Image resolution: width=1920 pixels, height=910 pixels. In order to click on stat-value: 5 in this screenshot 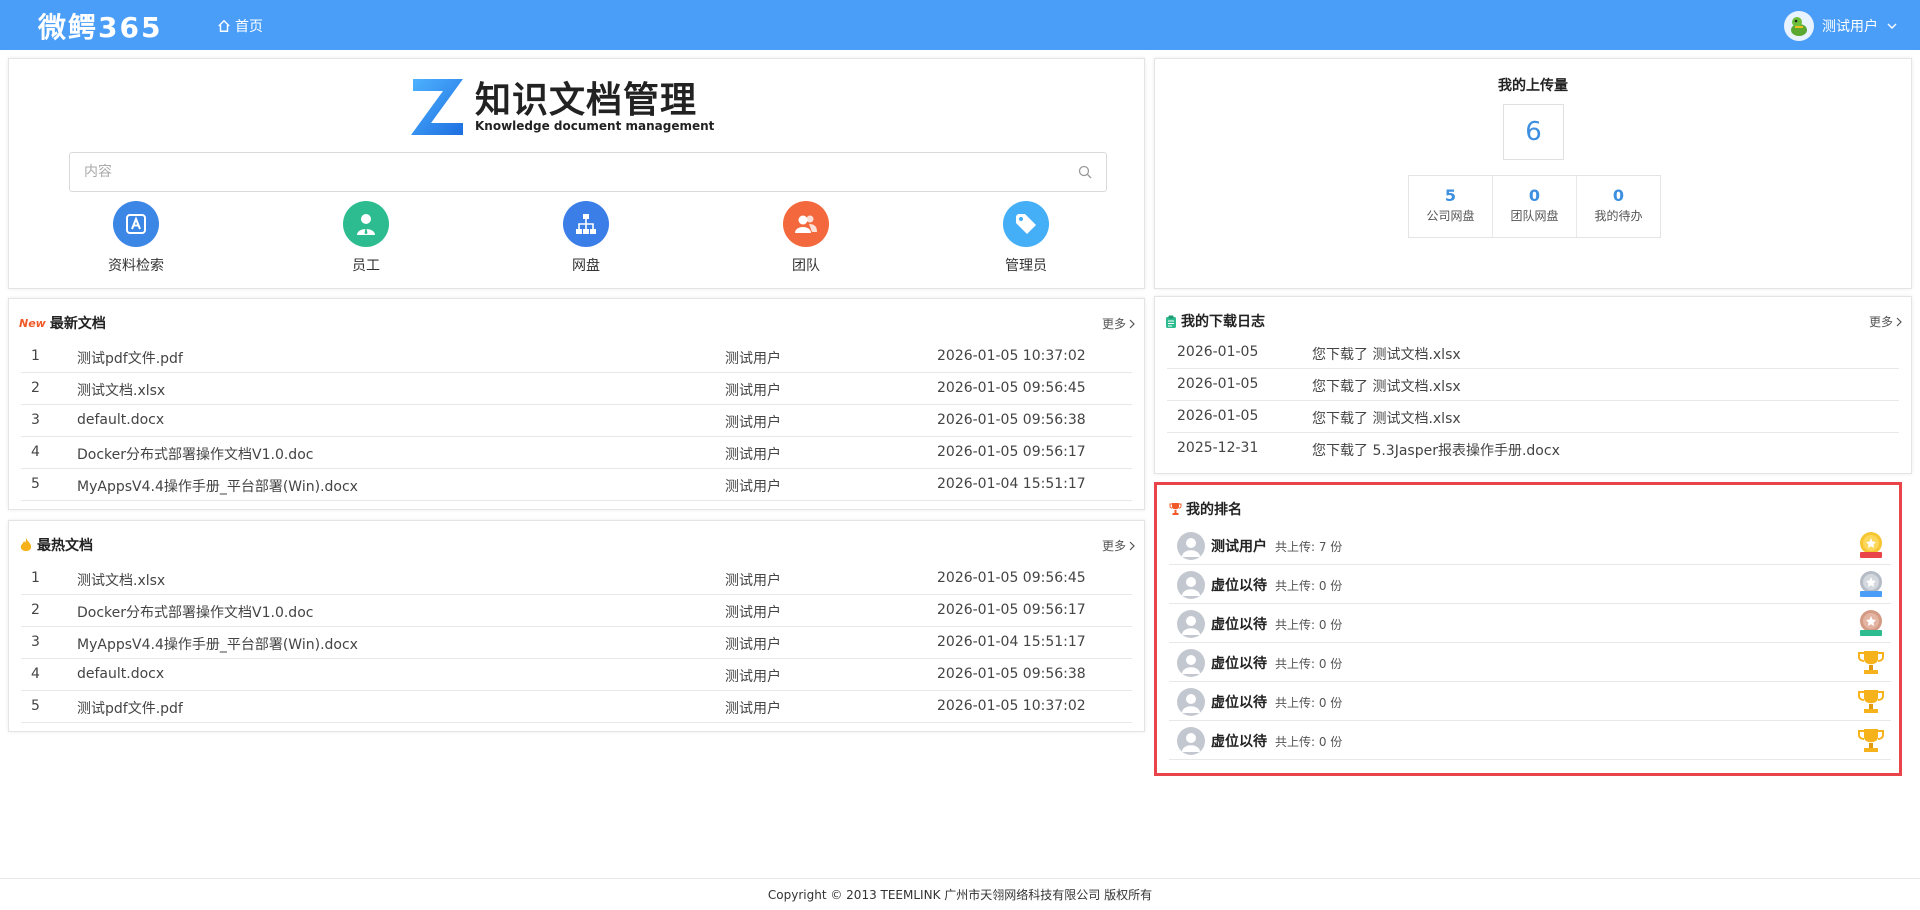, I will do `click(1450, 195)`.